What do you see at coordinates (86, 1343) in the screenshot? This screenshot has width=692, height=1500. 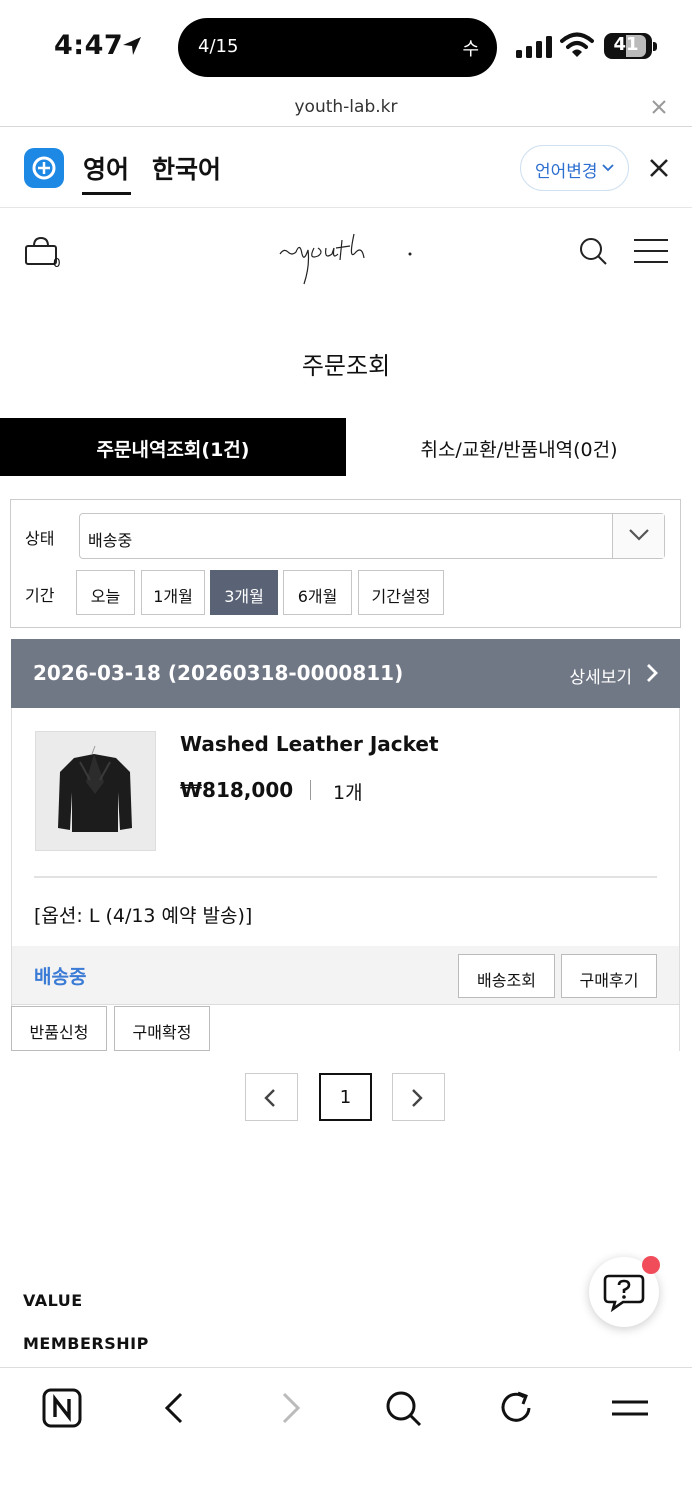 I see `footer-link-membership: MEMBERSHIP` at bounding box center [86, 1343].